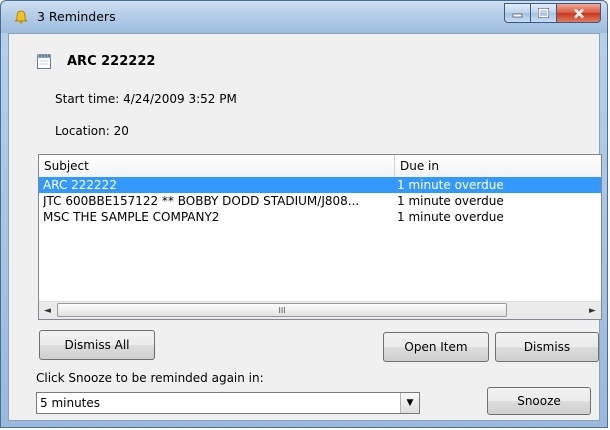 The height and width of the screenshot is (430, 610). What do you see at coordinates (592, 310) in the screenshot?
I see `scroll-right-icon: ►` at bounding box center [592, 310].